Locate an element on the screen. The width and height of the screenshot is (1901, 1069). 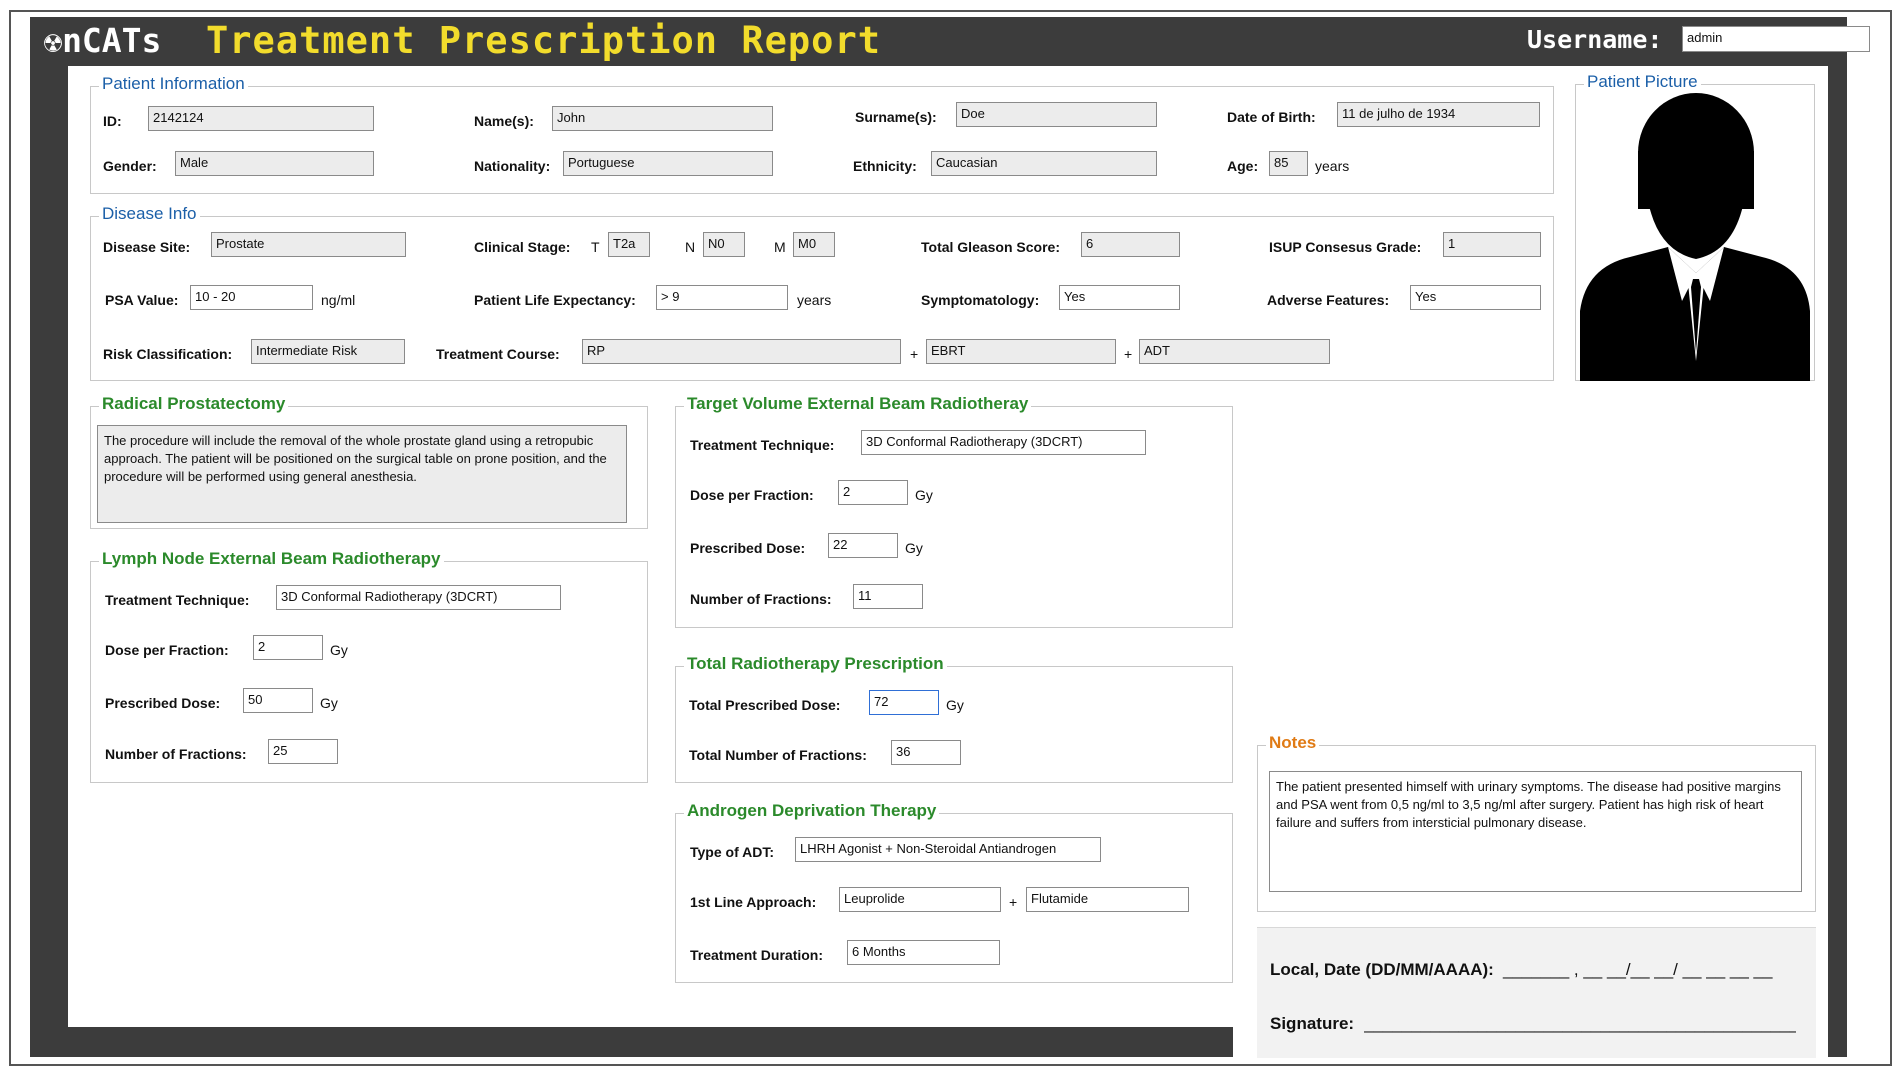
local-date-blank: _______ , __ __/__ __/ __ __ __ __ is located at coordinates (1637, 970).